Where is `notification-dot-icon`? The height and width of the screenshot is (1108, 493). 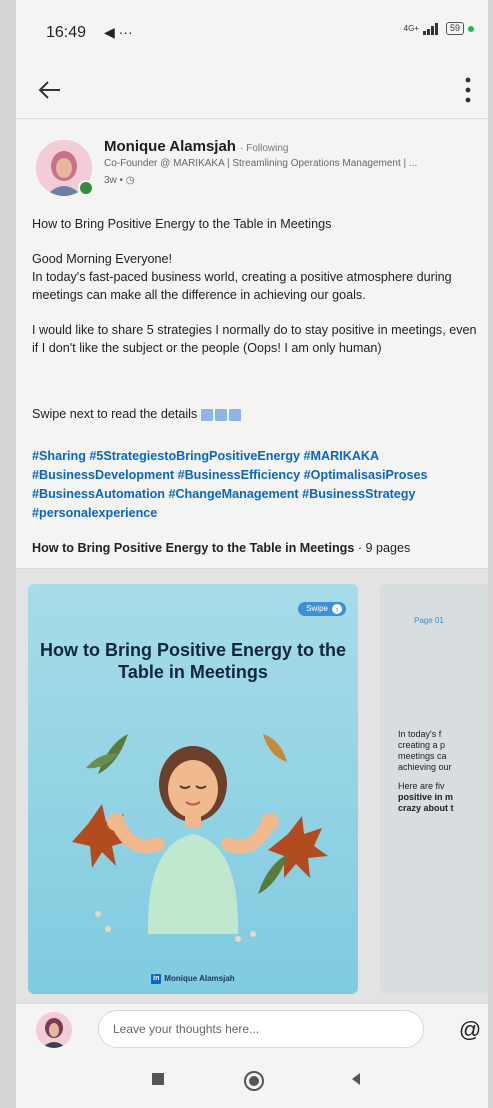
notification-dot-icon is located at coordinates (471, 28).